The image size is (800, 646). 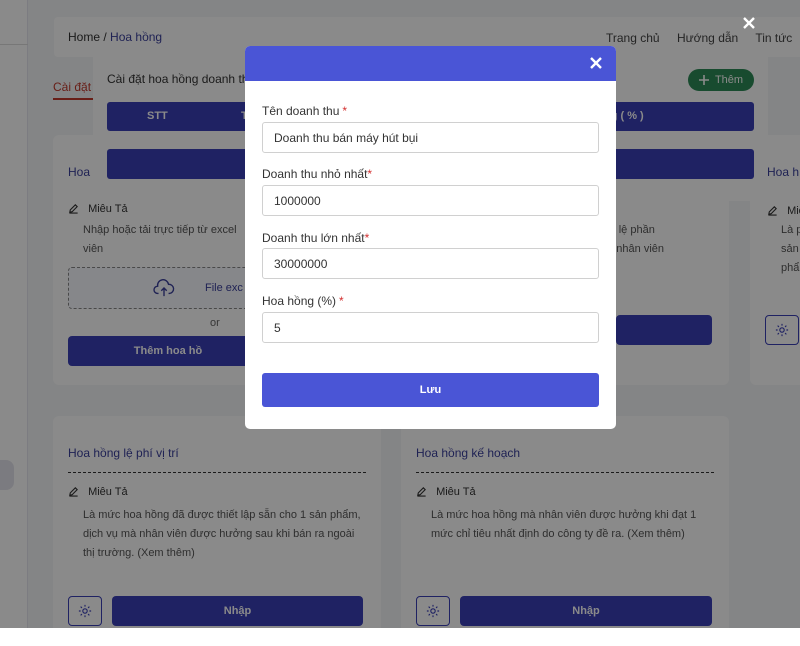 What do you see at coordinates (430, 327) in the screenshot?
I see `commission-rate-input` at bounding box center [430, 327].